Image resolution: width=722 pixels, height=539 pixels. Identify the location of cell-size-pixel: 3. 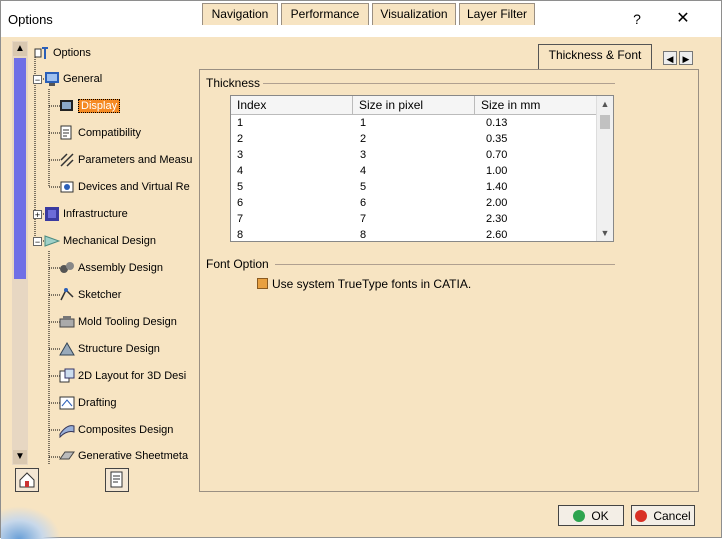
(363, 155).